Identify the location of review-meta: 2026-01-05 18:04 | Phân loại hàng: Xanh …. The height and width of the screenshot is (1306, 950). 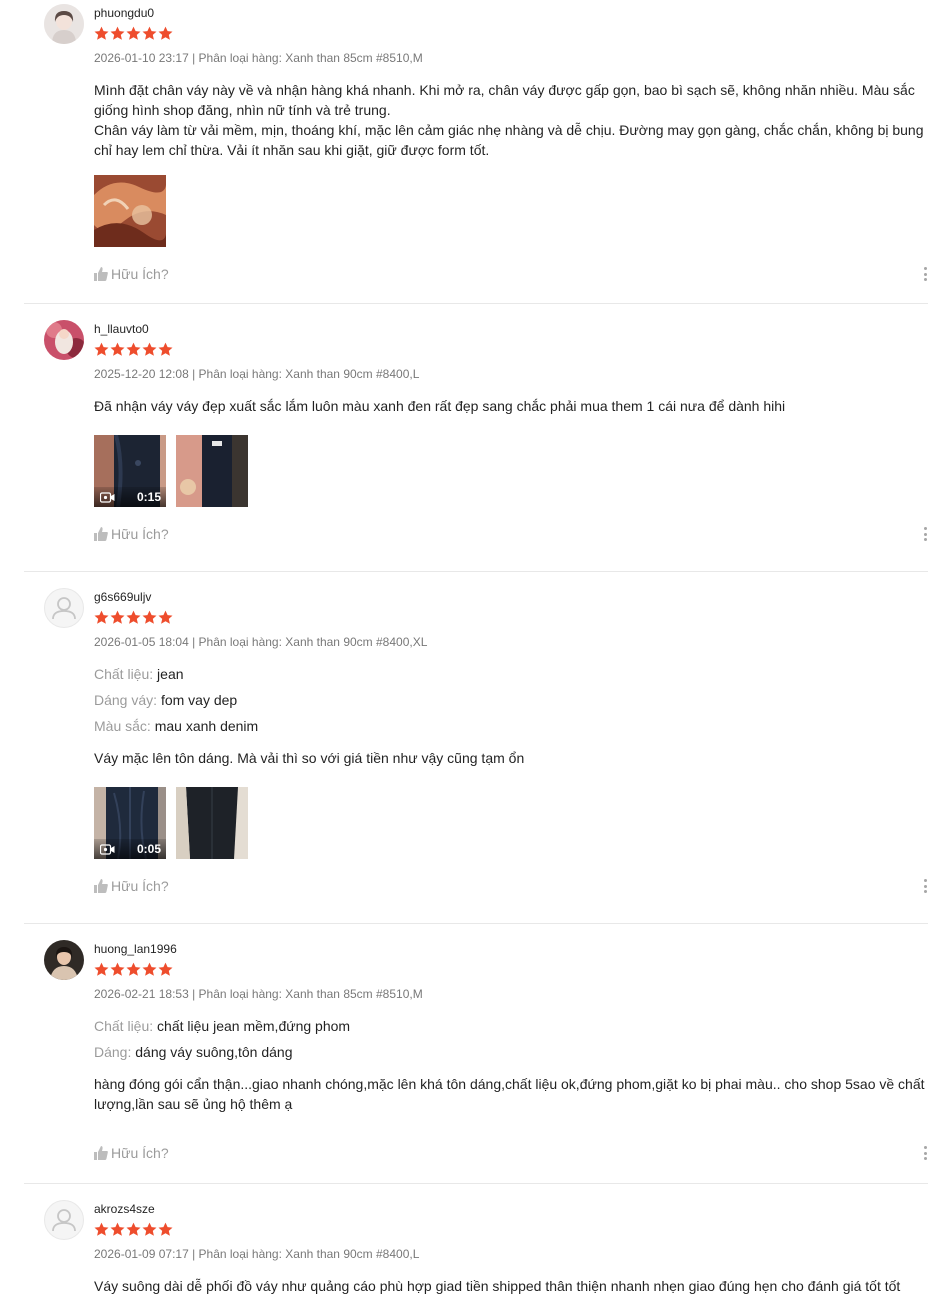
(261, 642).